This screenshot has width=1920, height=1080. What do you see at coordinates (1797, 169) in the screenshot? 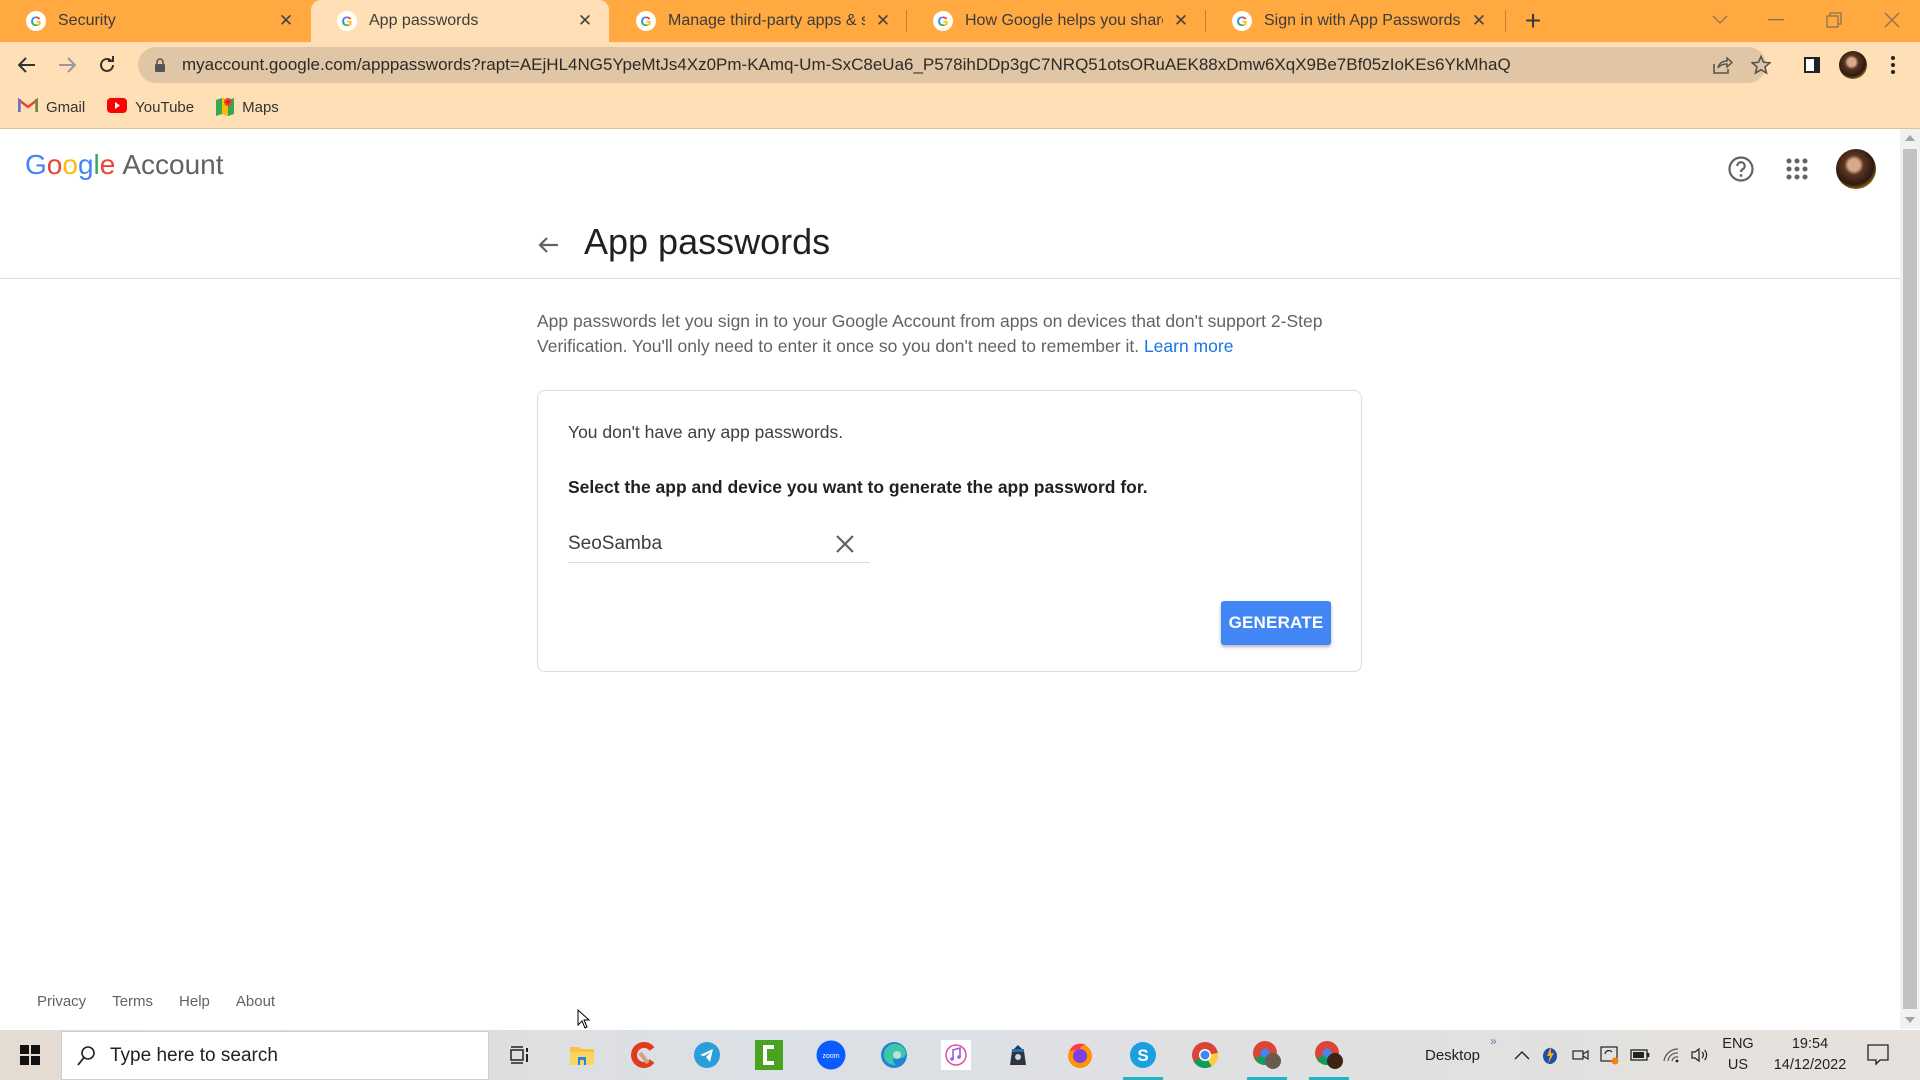
I see `apps-grid-icon` at bounding box center [1797, 169].